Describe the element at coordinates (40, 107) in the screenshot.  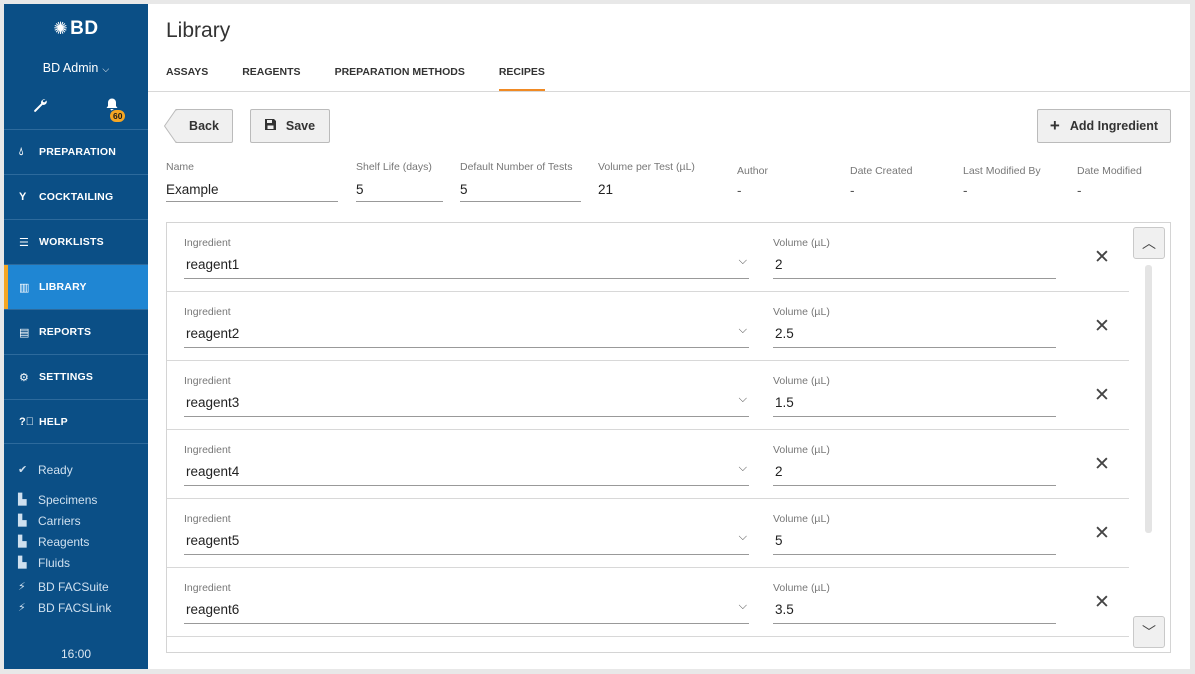
I see `wrench-icon` at that location.